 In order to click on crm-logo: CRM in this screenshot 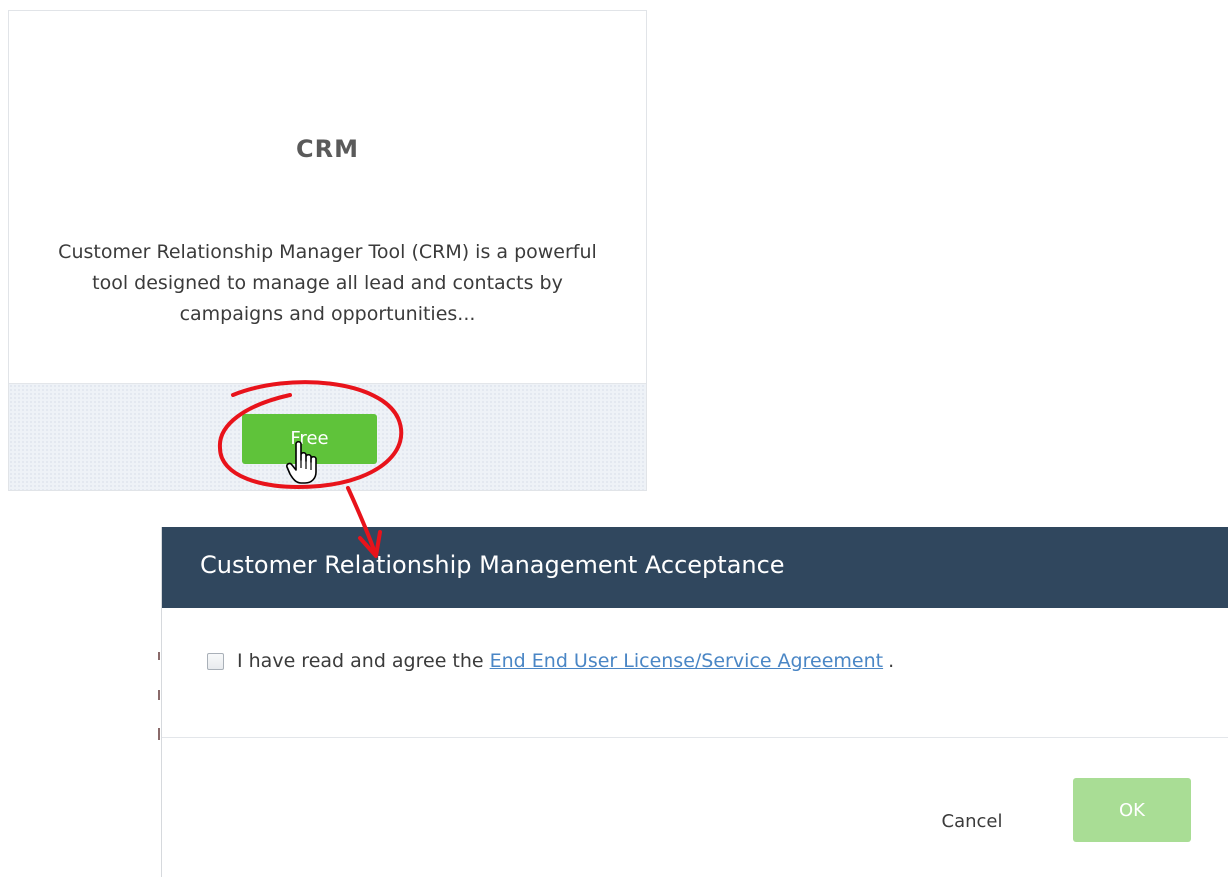, I will do `click(327, 149)`.